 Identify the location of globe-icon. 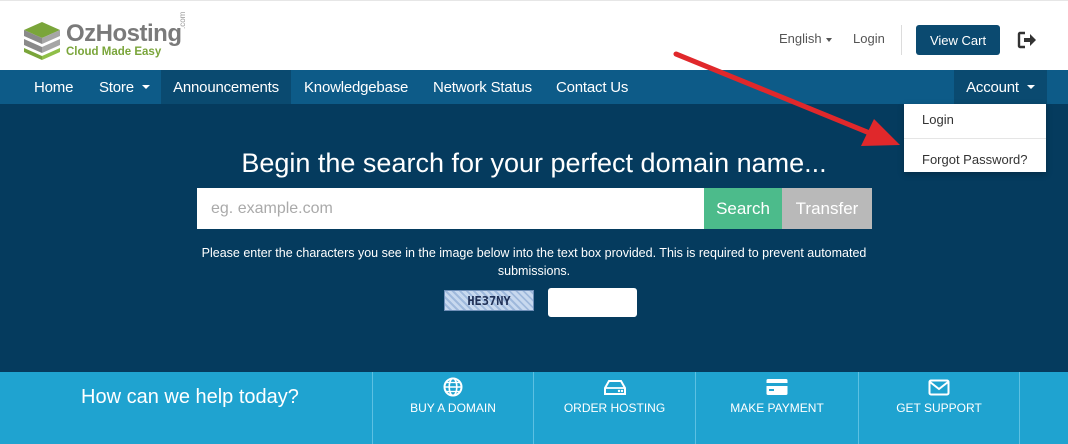
(453, 387).